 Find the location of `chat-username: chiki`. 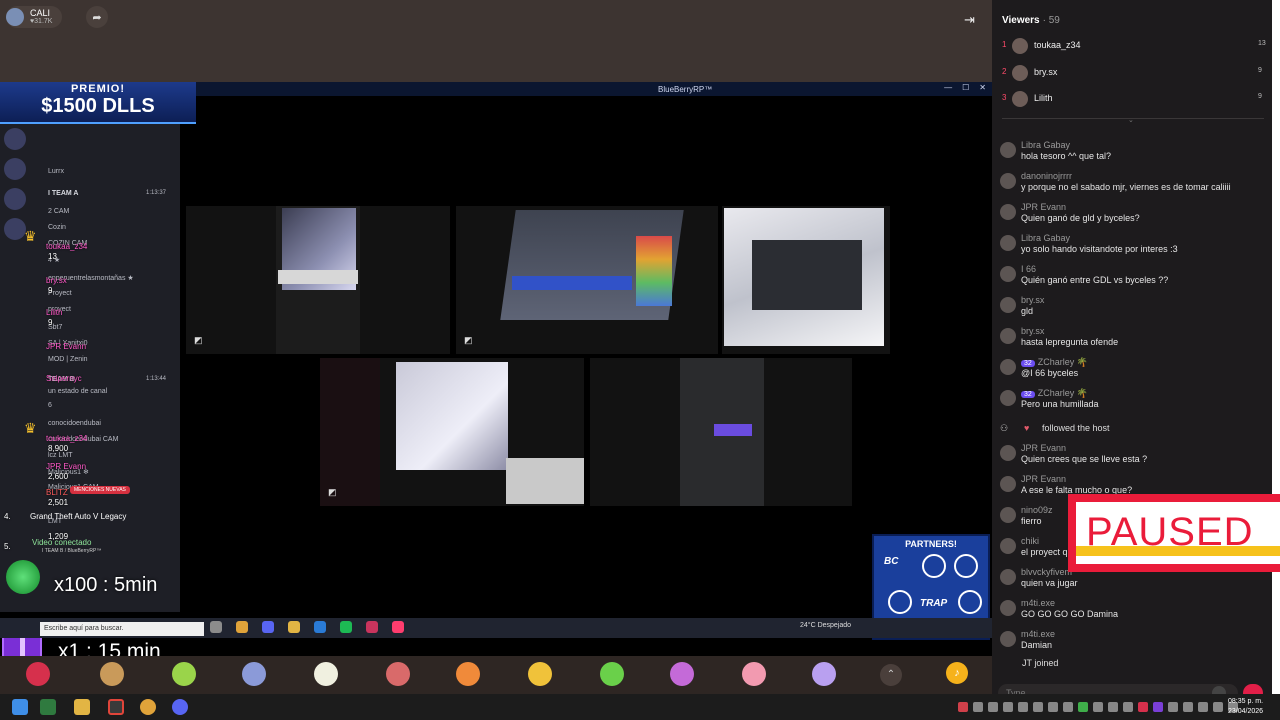

chat-username: chiki is located at coordinates (1030, 541).